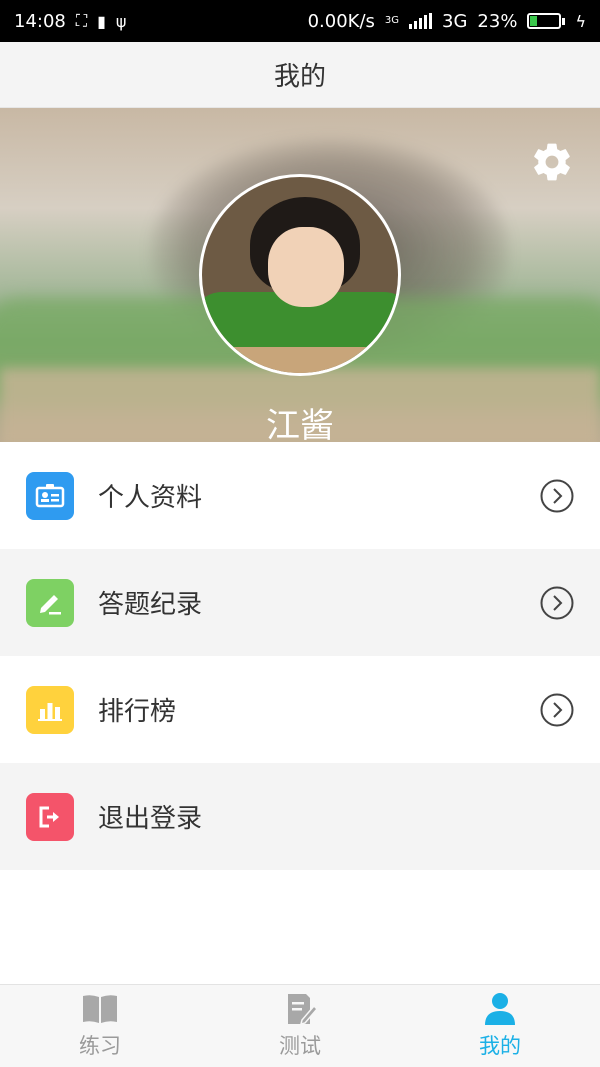 This screenshot has width=600, height=1067. I want to click on username: 江酱, so click(300, 424).